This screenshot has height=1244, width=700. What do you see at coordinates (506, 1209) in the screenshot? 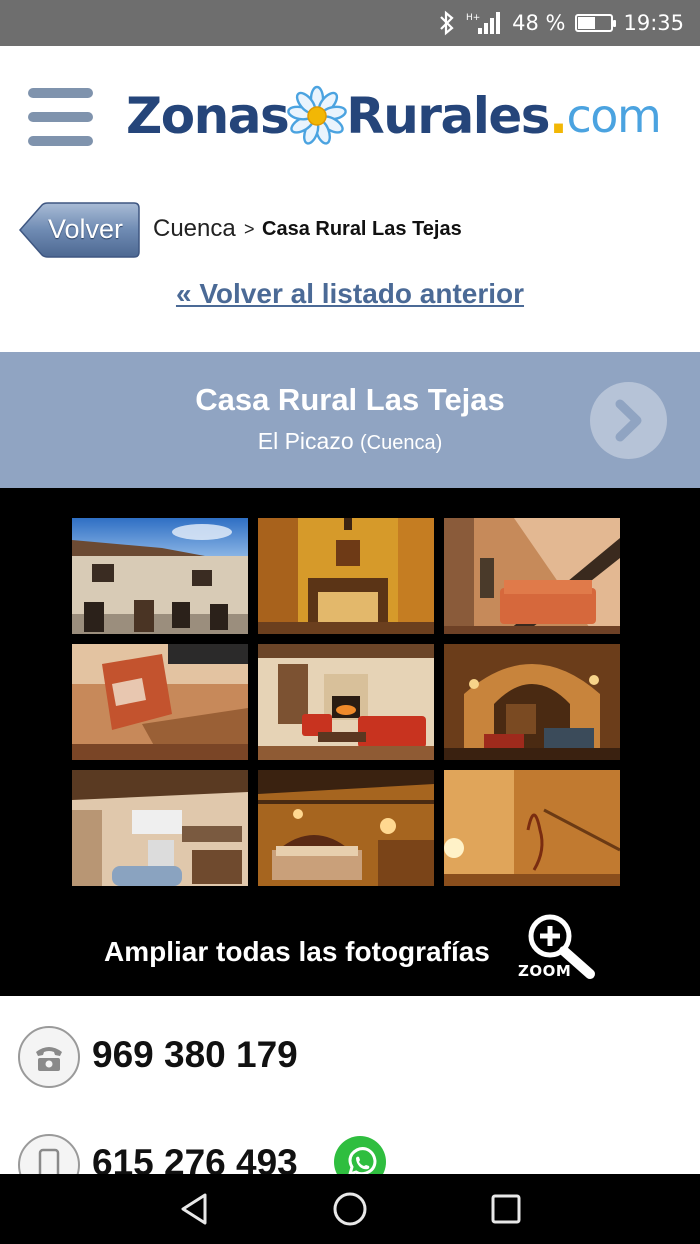
I see `recents-square-icon` at bounding box center [506, 1209].